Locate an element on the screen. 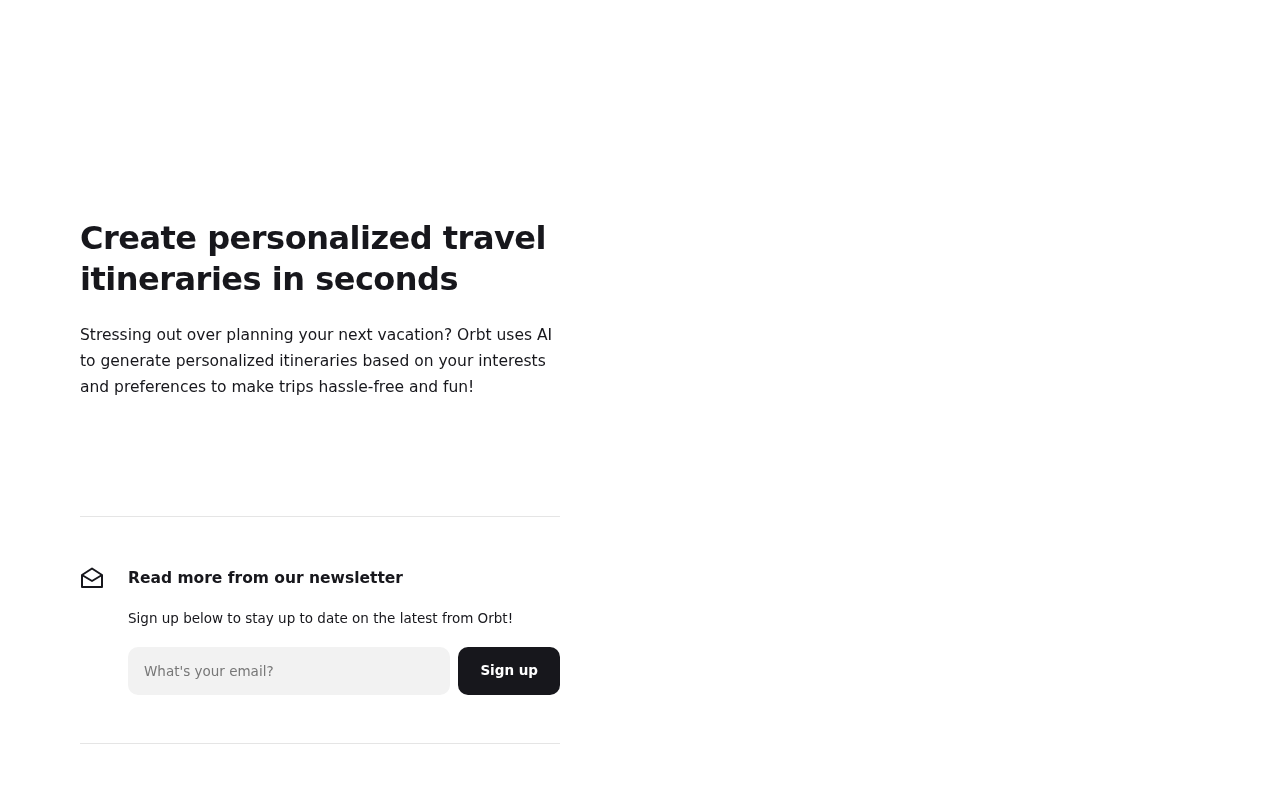 The image size is (1280, 800). newsletter-text: Sign up below to stay up to date on the latest from Orbt! is located at coordinates (321, 619).